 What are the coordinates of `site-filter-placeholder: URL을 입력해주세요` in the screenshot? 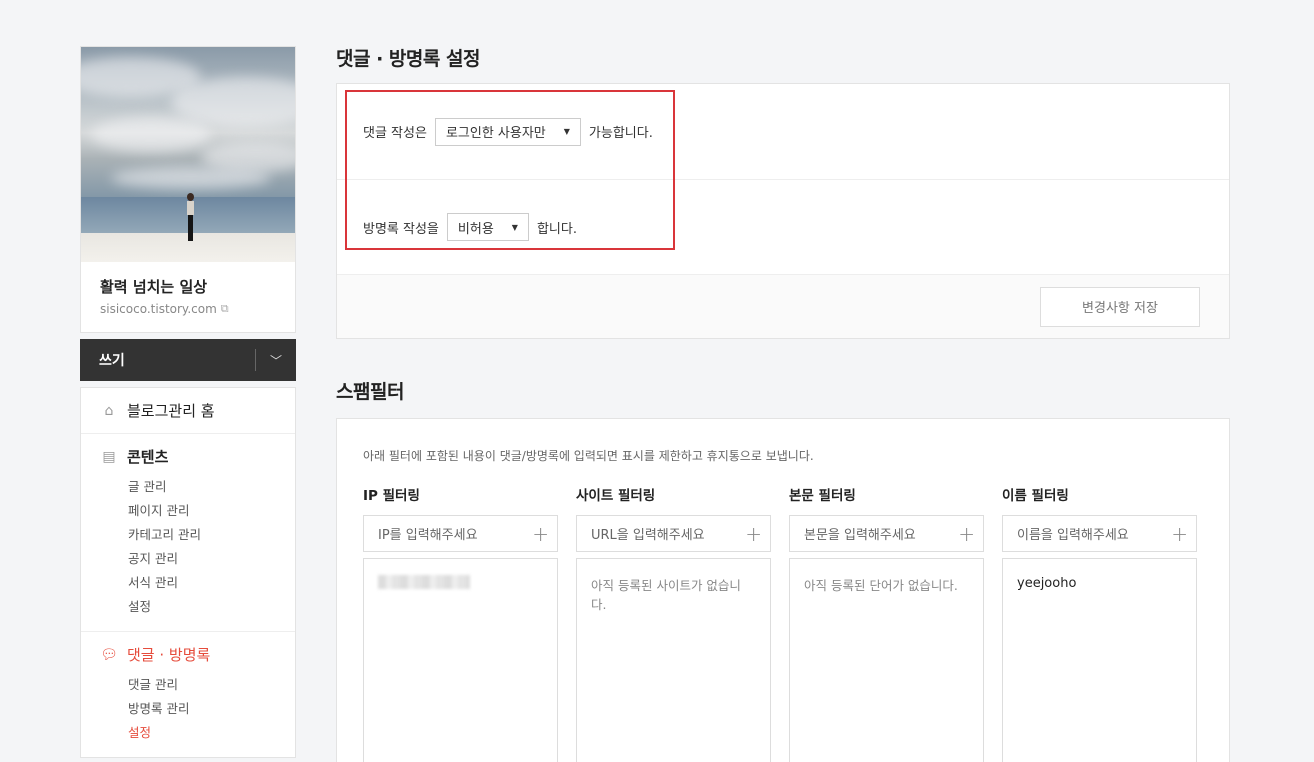 It's located at (648, 535).